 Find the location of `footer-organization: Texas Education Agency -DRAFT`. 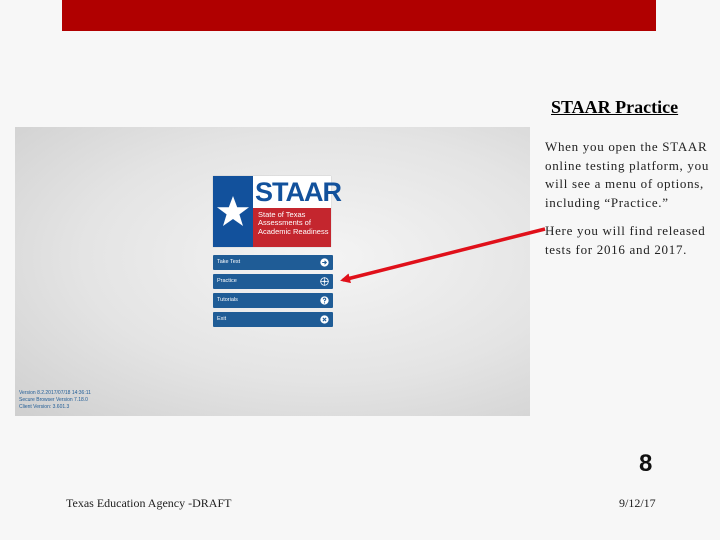

footer-organization: Texas Education Agency -DRAFT is located at coordinates (149, 503).